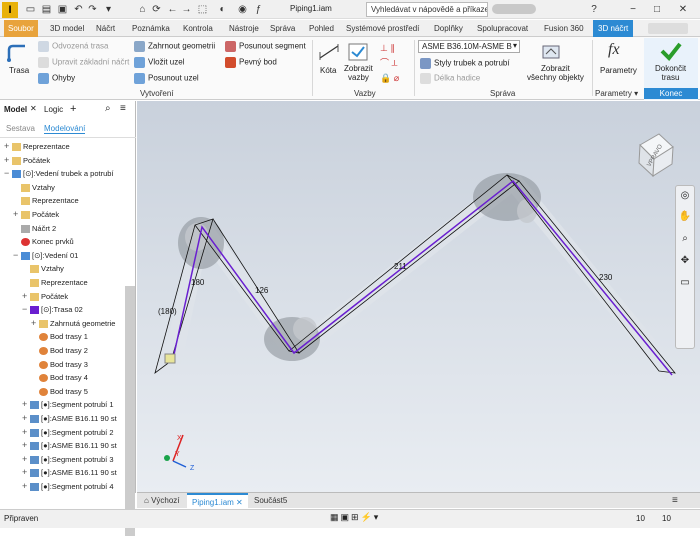 This screenshot has height=536, width=700. I want to click on tree-item: + [●]:Segment potrubí 4, so click(57, 486).